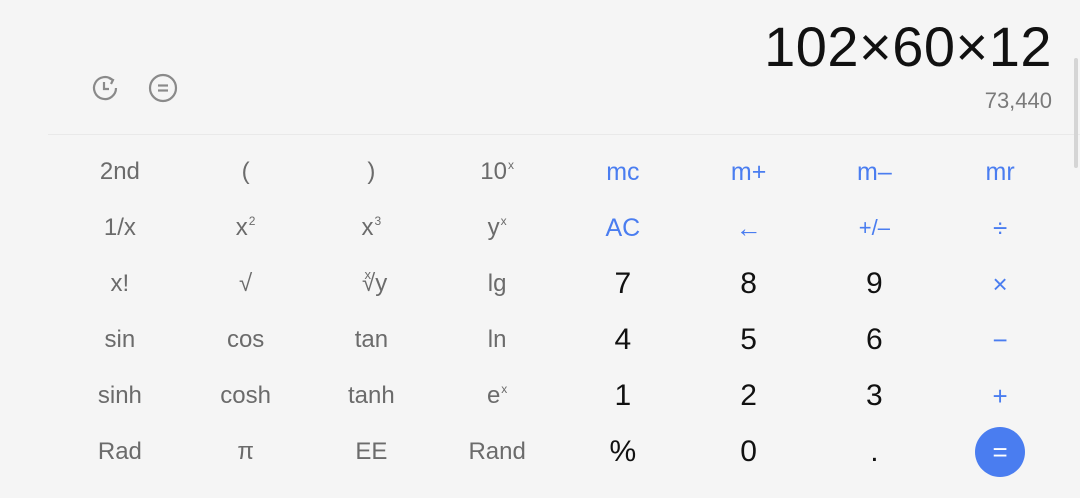  What do you see at coordinates (749, 452) in the screenshot?
I see `digit-0-key: 0` at bounding box center [749, 452].